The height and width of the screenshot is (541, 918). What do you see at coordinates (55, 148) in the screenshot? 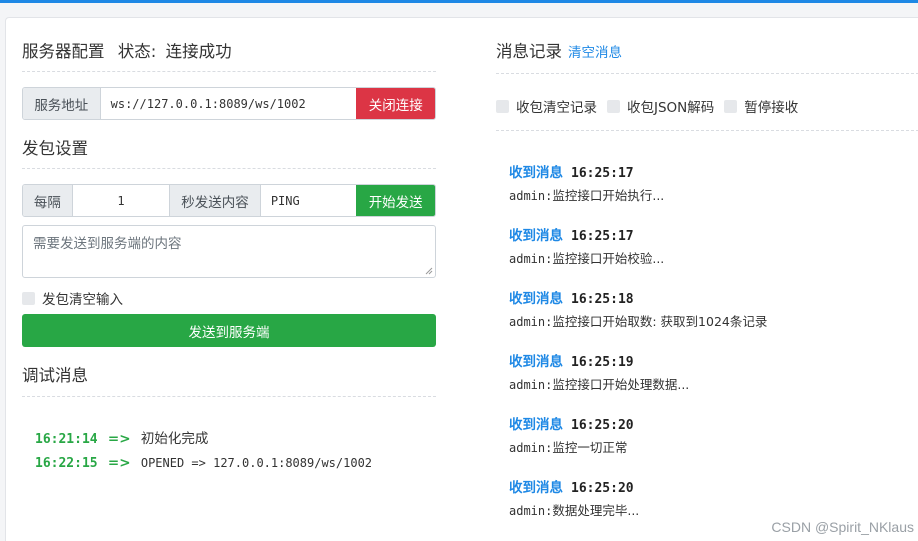
I see `send-settings-title: 发包设置` at bounding box center [55, 148].